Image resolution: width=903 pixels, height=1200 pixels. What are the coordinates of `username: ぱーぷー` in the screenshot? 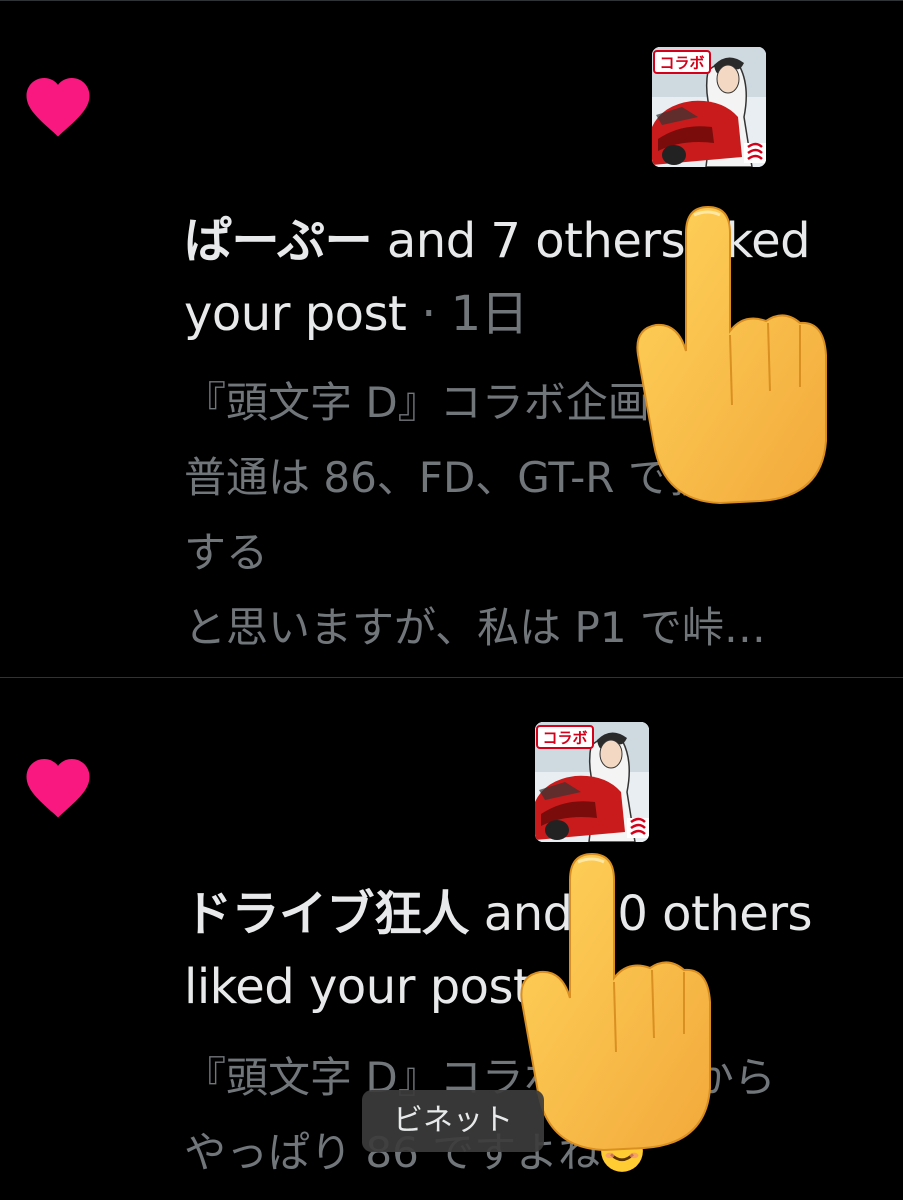 It's located at (278, 241).